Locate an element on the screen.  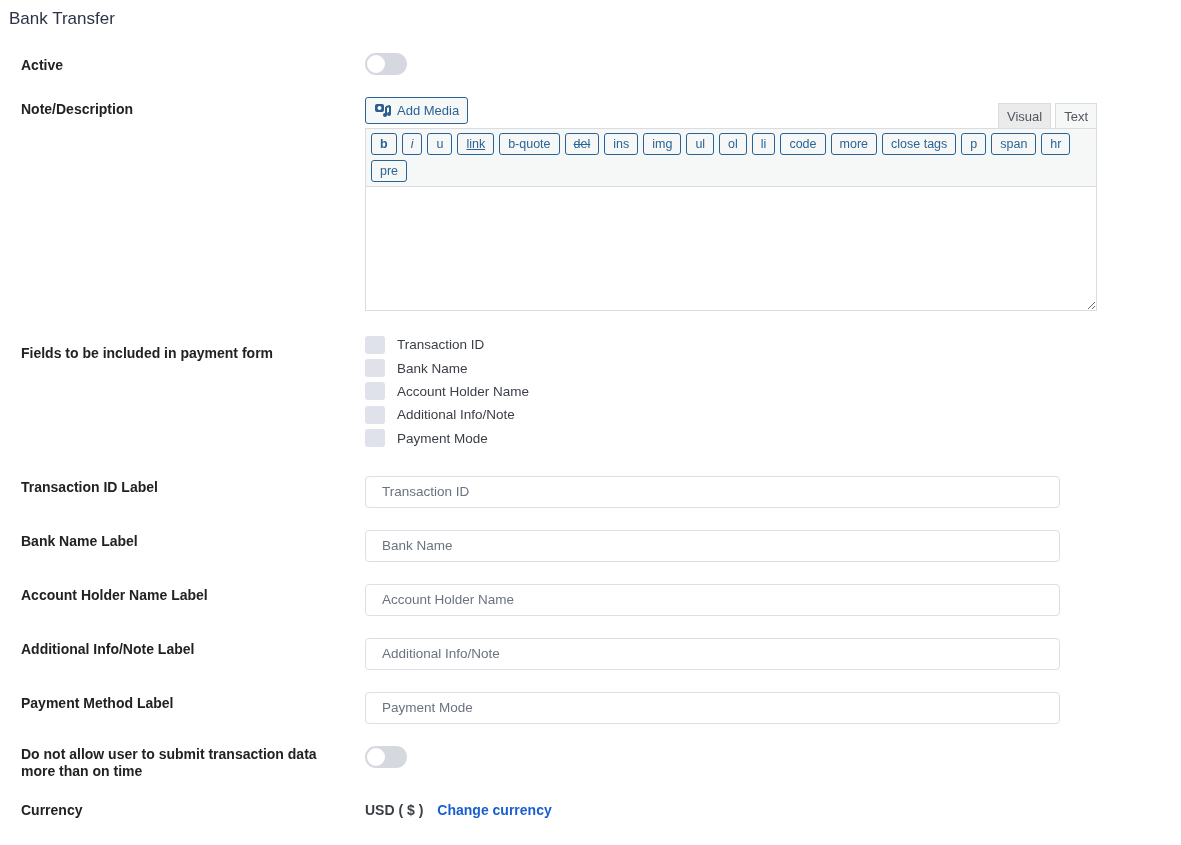
setting-label: Transaction ID Label is located at coordinates (90, 486).